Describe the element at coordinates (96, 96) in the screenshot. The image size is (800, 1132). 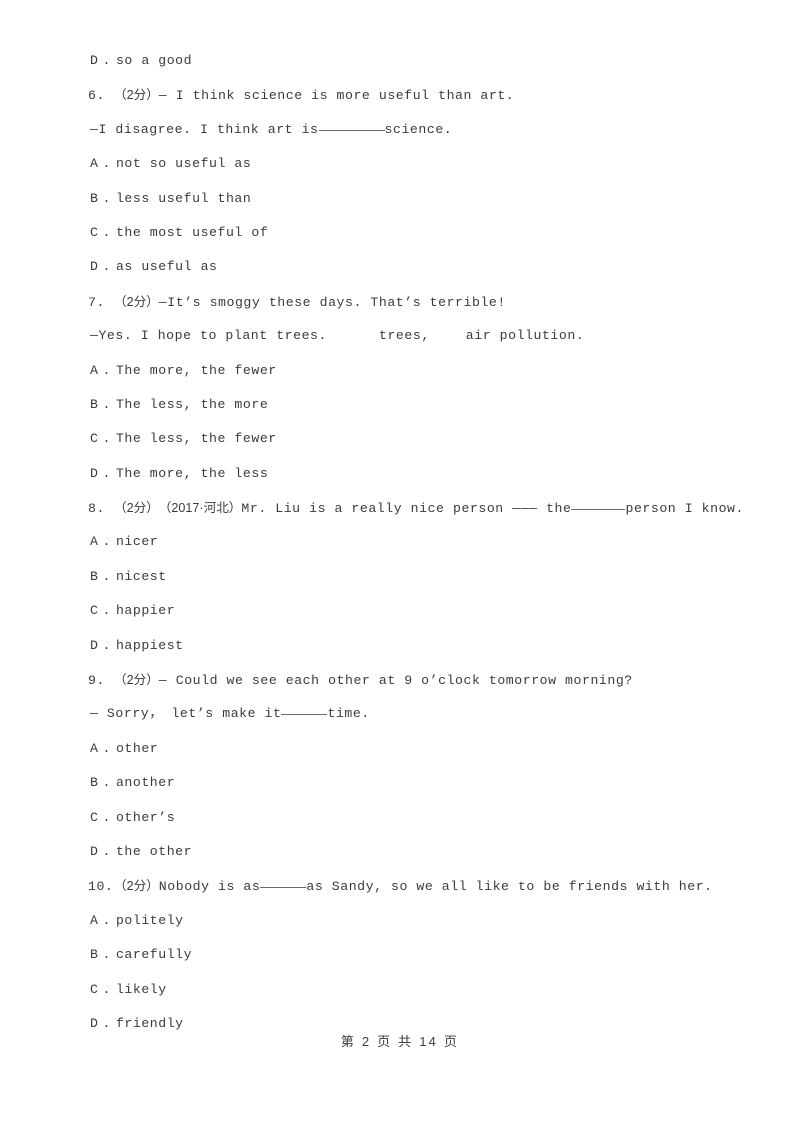
I see `question-number: 6.` at that location.